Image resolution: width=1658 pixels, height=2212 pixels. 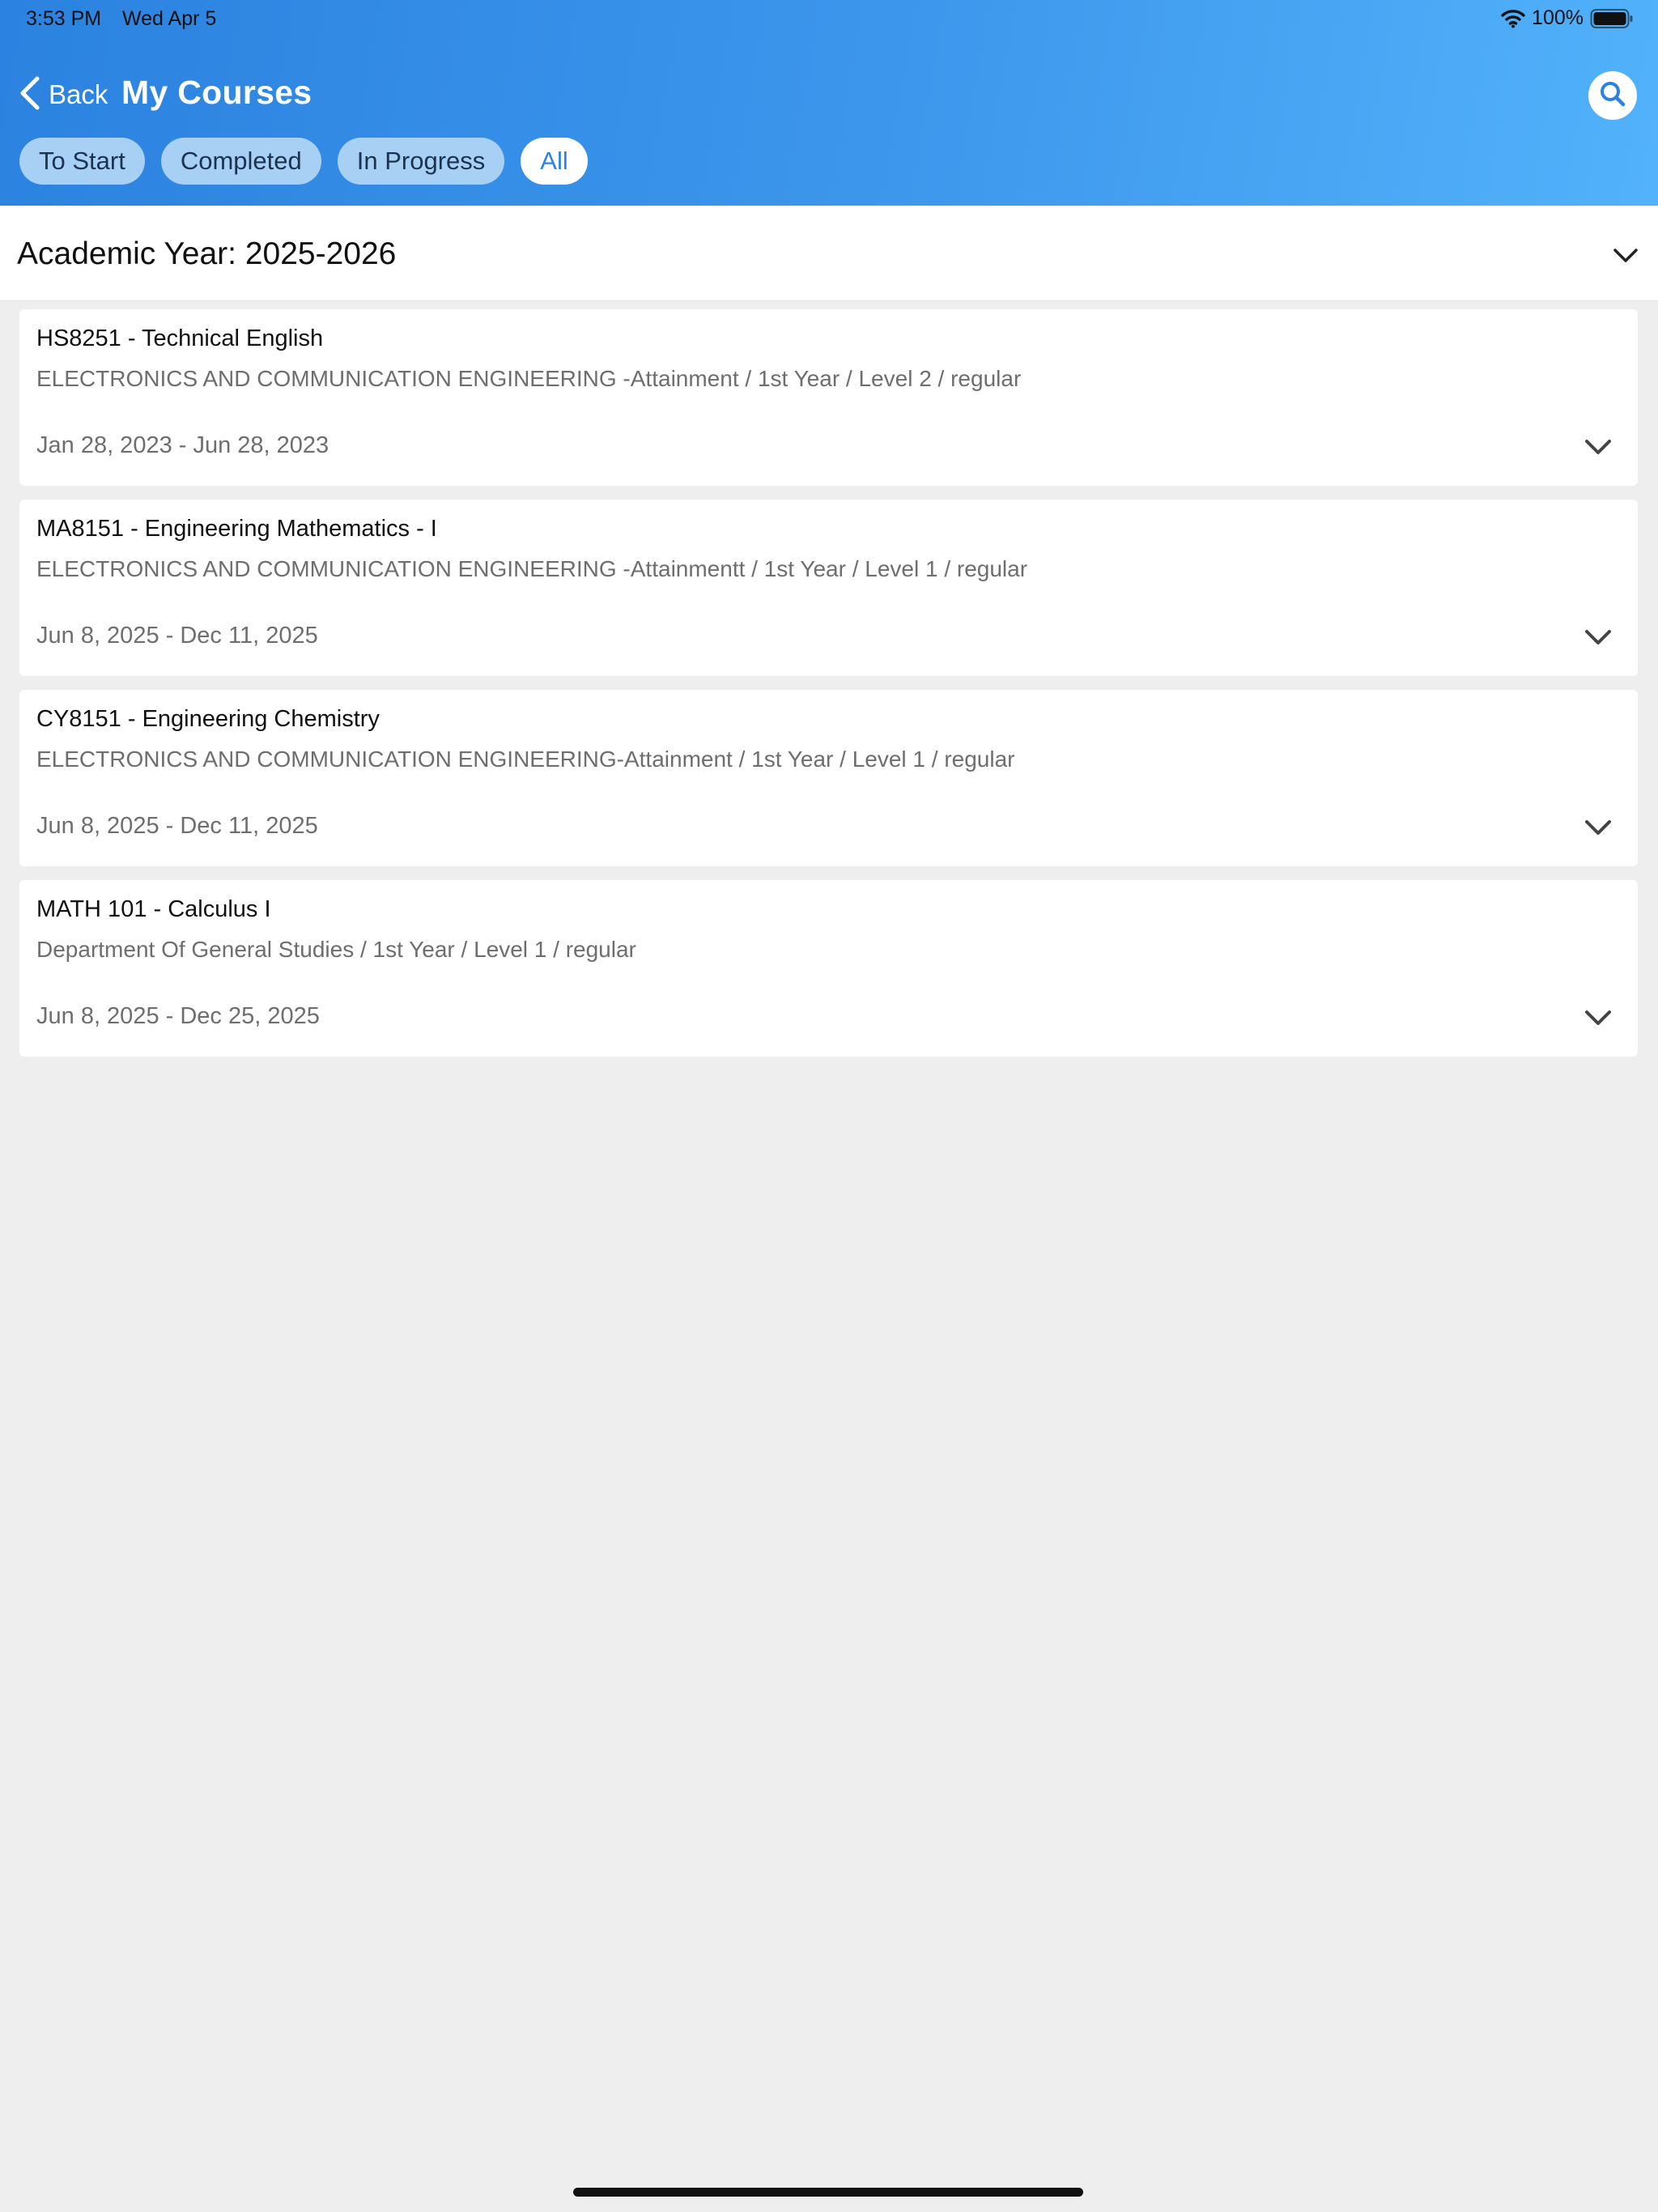 What do you see at coordinates (828, 2193) in the screenshot?
I see `home-indicator` at bounding box center [828, 2193].